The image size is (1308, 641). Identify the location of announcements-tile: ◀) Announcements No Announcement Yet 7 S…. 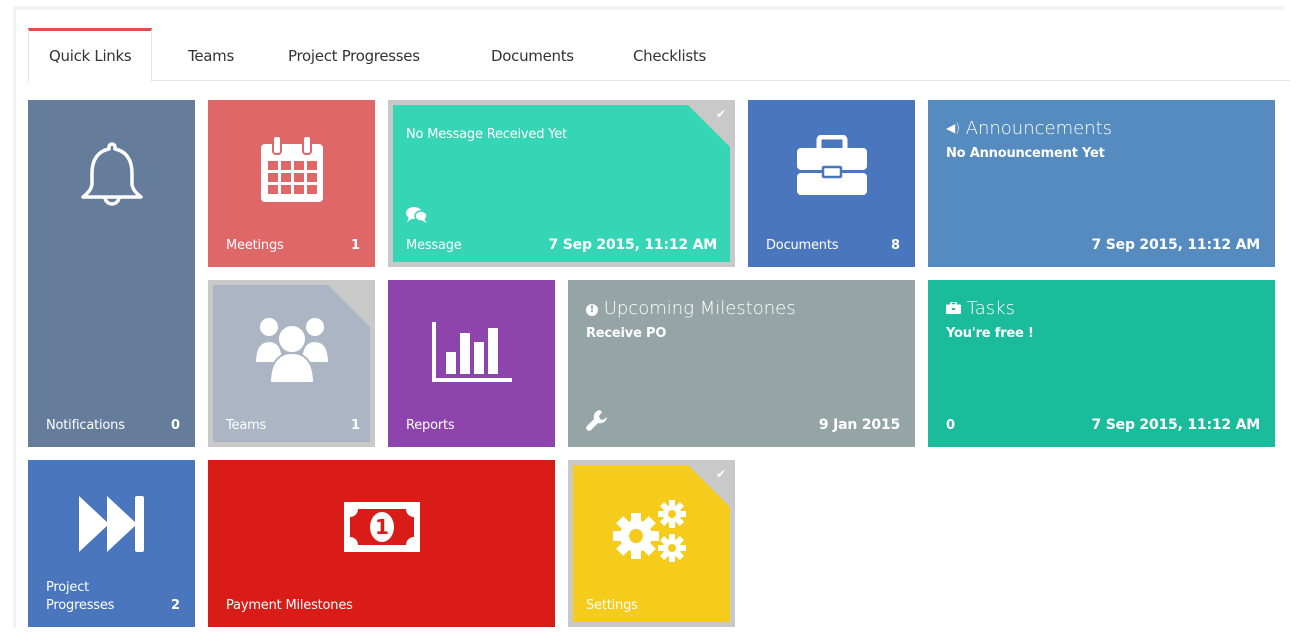
(1101, 183).